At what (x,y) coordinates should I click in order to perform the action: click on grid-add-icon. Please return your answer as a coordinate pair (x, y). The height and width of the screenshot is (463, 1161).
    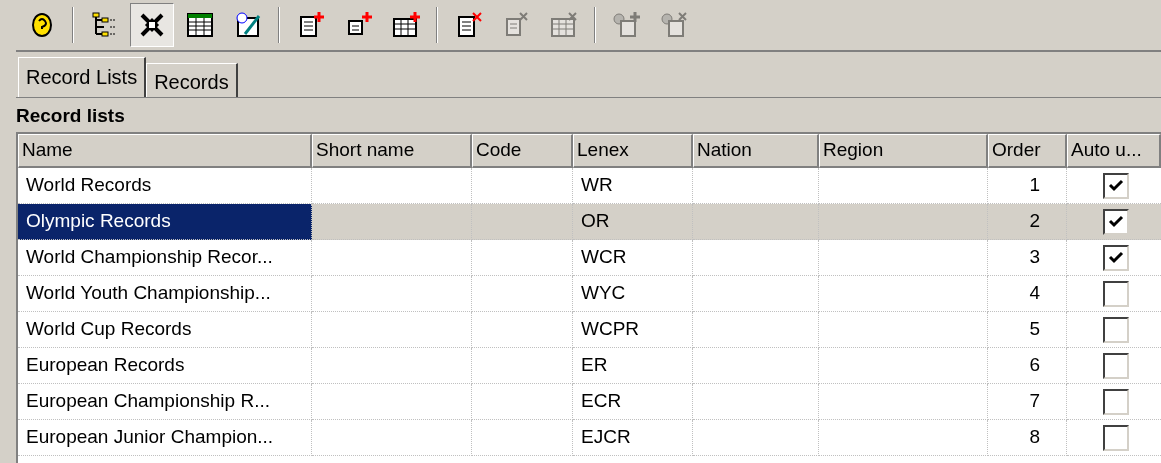
    Looking at the image, I should click on (406, 25).